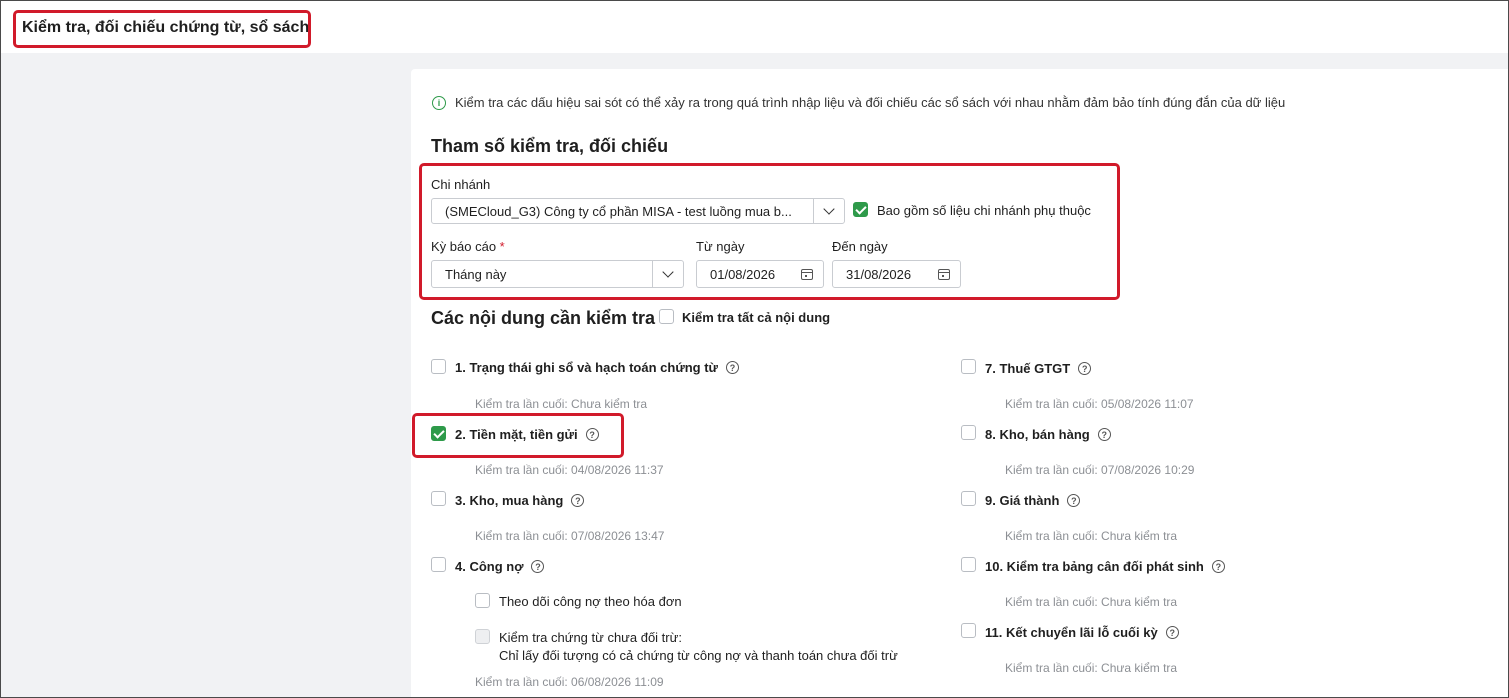  I want to click on item-3-checkbox, so click(438, 498).